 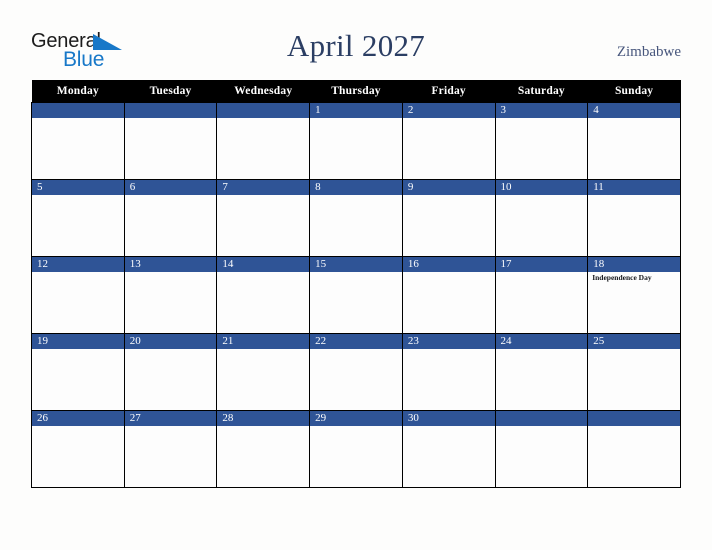 I want to click on day-number: 3, so click(x=541, y=110).